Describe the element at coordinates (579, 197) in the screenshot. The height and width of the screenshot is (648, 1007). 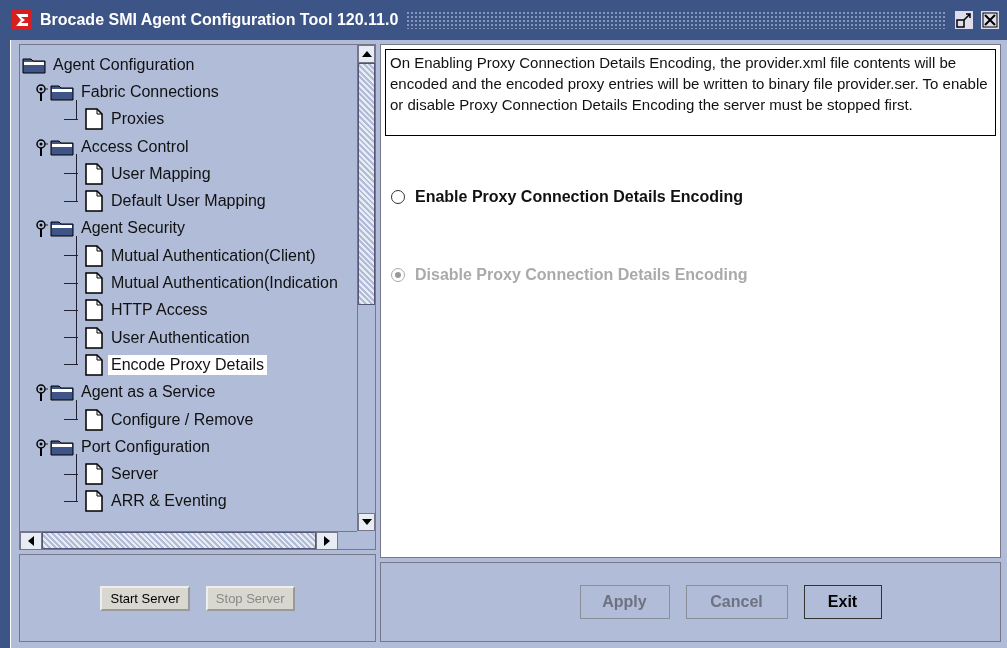
I see `option-label: Enable Proxy Connection Details Encoding` at that location.